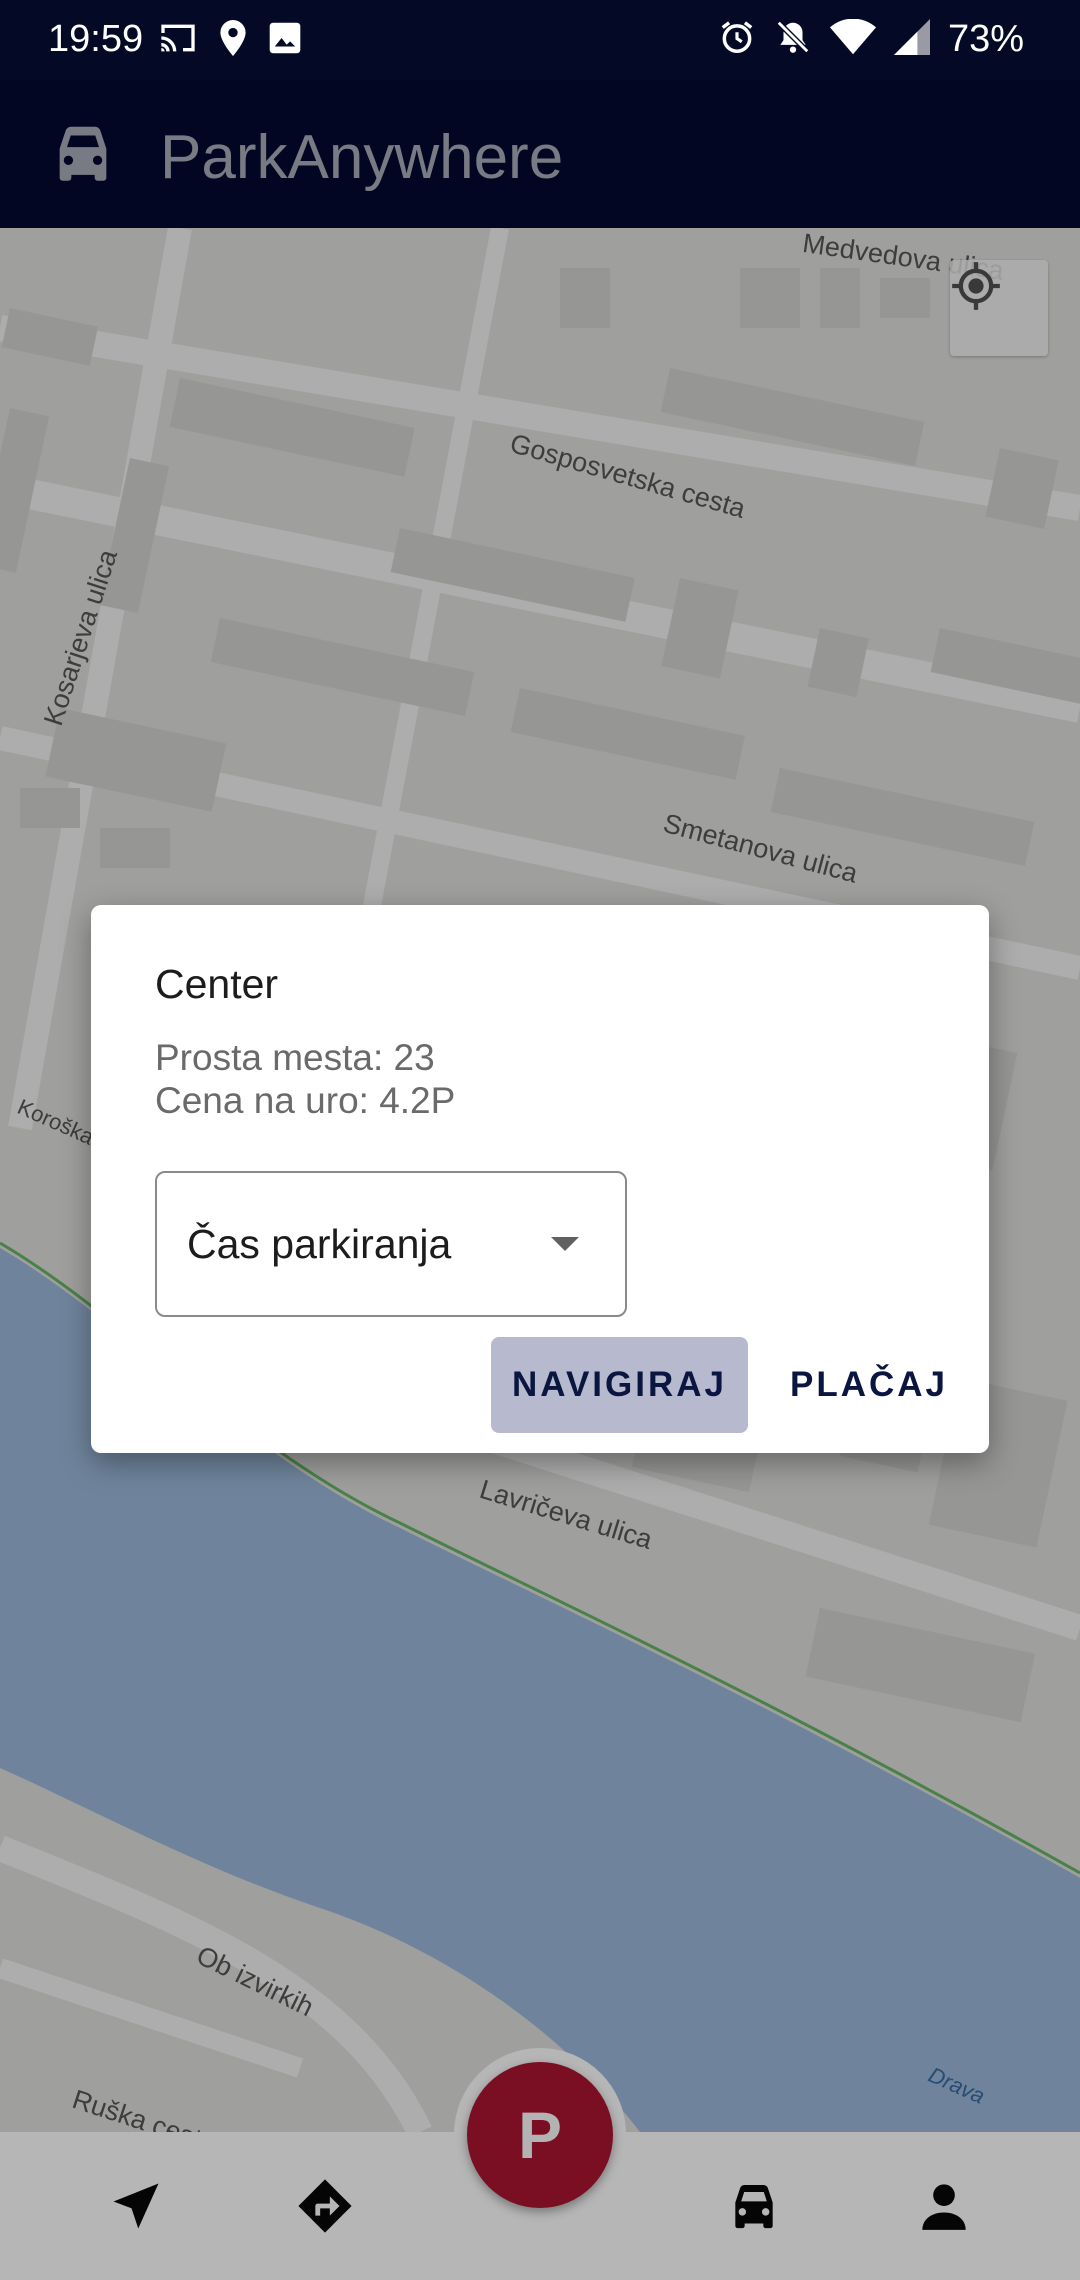  Describe the element at coordinates (540, 40) in the screenshot. I see `status-bar: 19:59 73%` at that location.